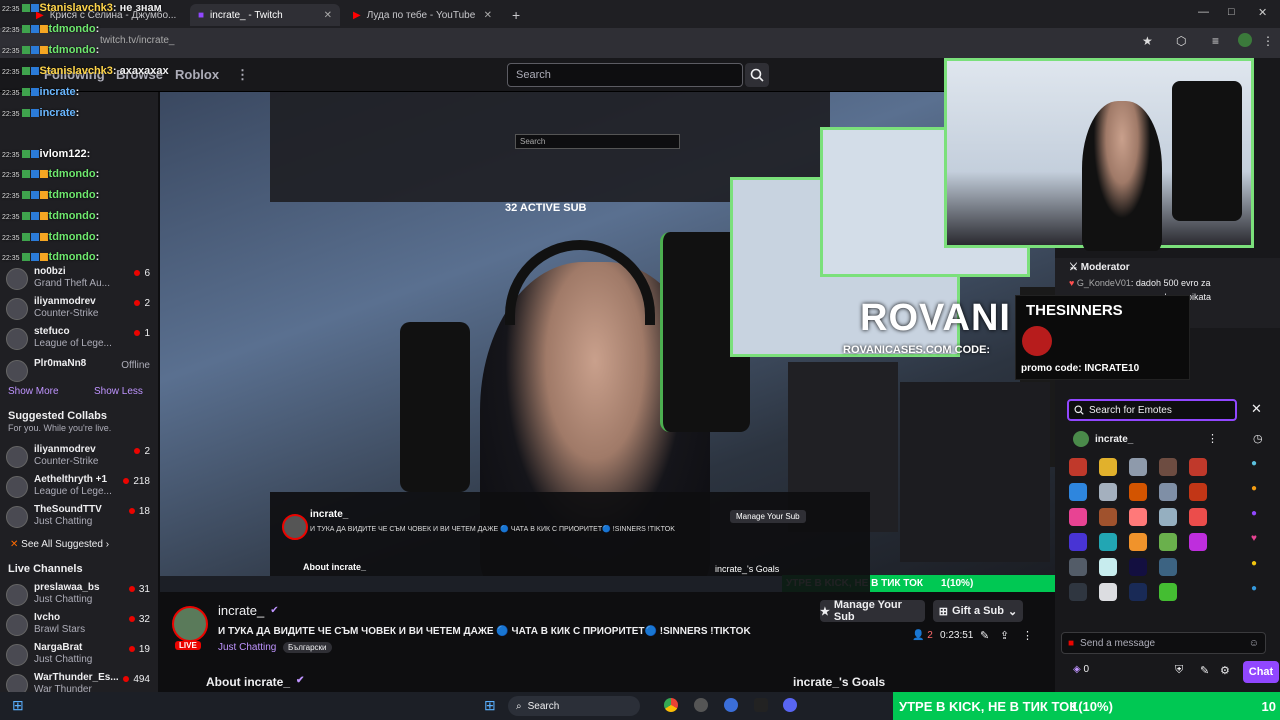  I want to click on tab-twitch: ■ incrate_ - Twitch ✕, so click(265, 15).